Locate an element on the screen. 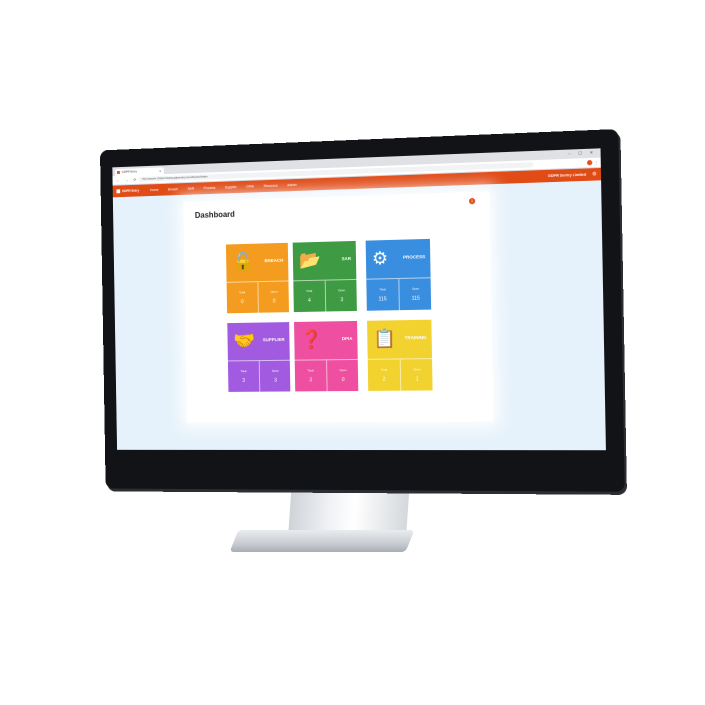 This screenshot has width=705, height=705. menu-item-supplier: Supplier is located at coordinates (231, 187).